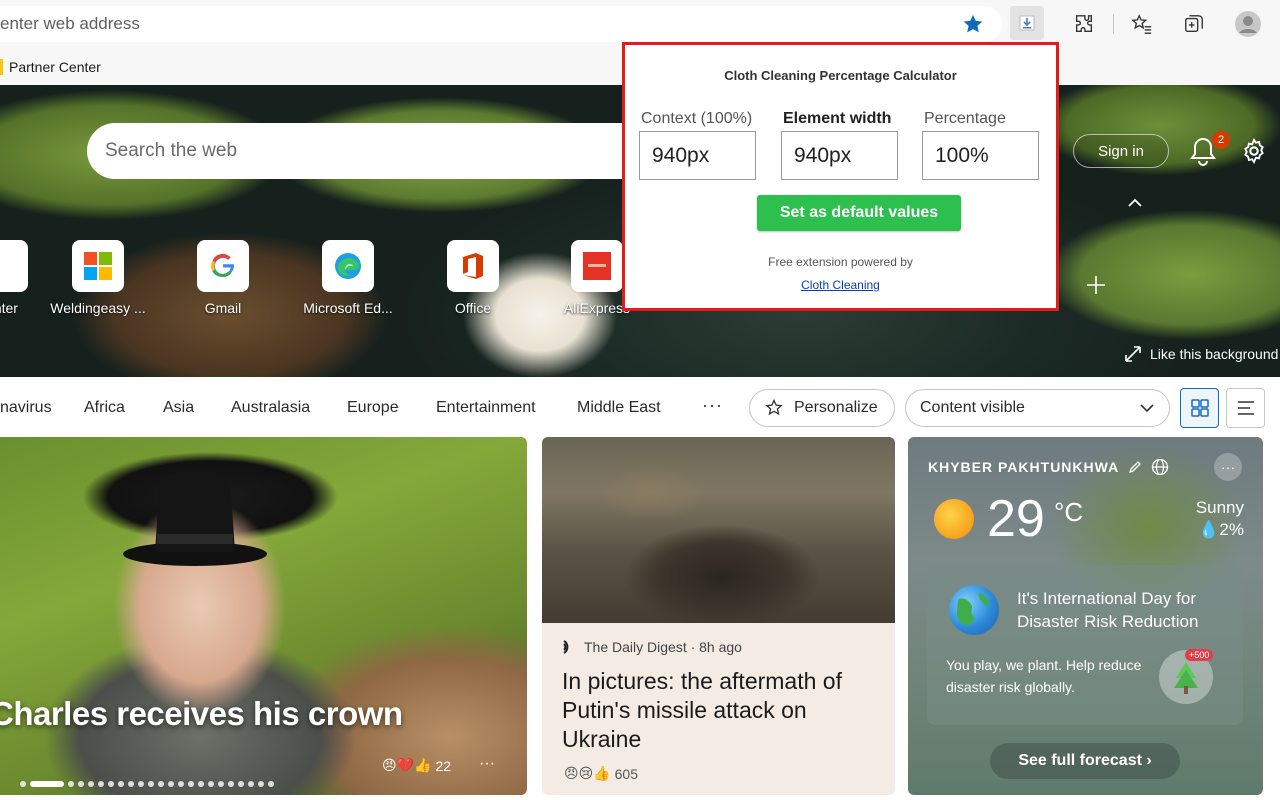 The height and width of the screenshot is (800, 1280). Describe the element at coordinates (1142, 24) in the screenshot. I see `favorites-list-icon` at that location.